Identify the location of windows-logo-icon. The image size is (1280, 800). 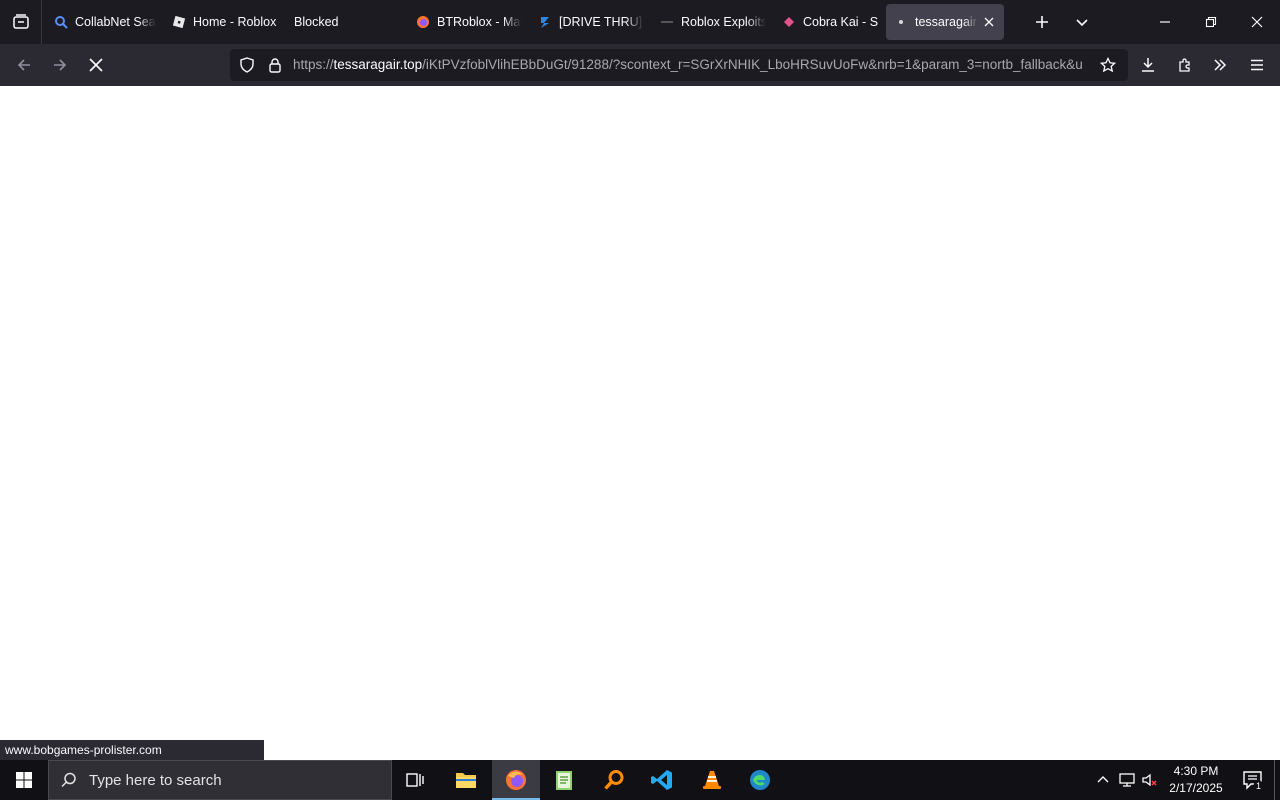
(24, 780).